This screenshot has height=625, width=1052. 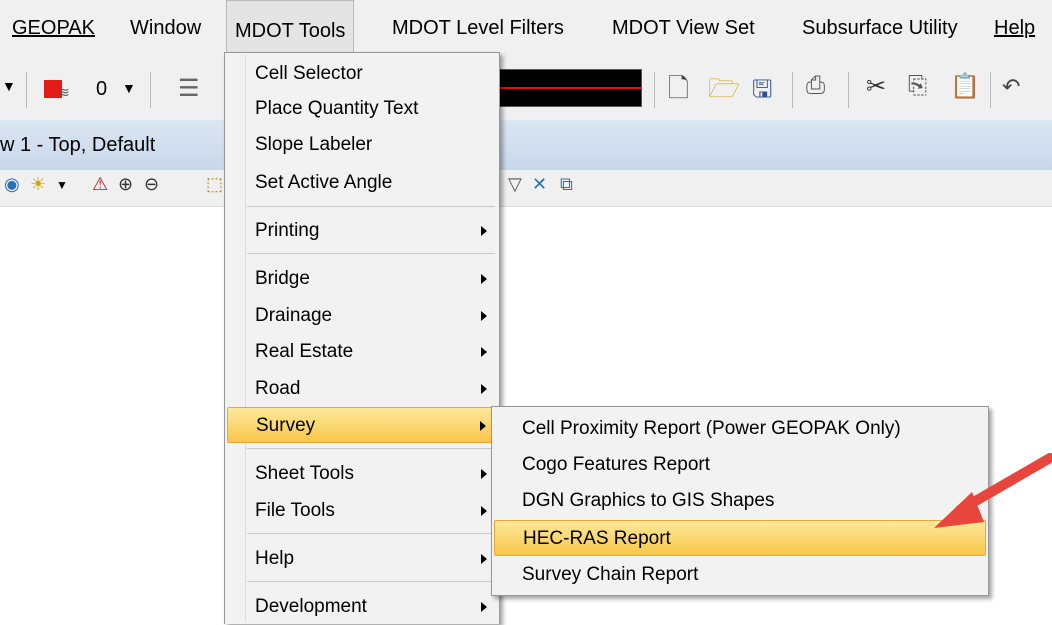 What do you see at coordinates (762, 92) in the screenshot?
I see `save-icon: 🖫` at bounding box center [762, 92].